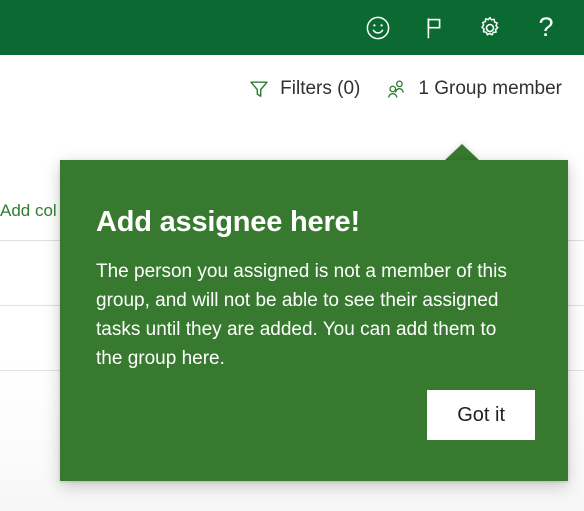 Image resolution: width=584 pixels, height=511 pixels. What do you see at coordinates (397, 89) in the screenshot?
I see `people-icon` at bounding box center [397, 89].